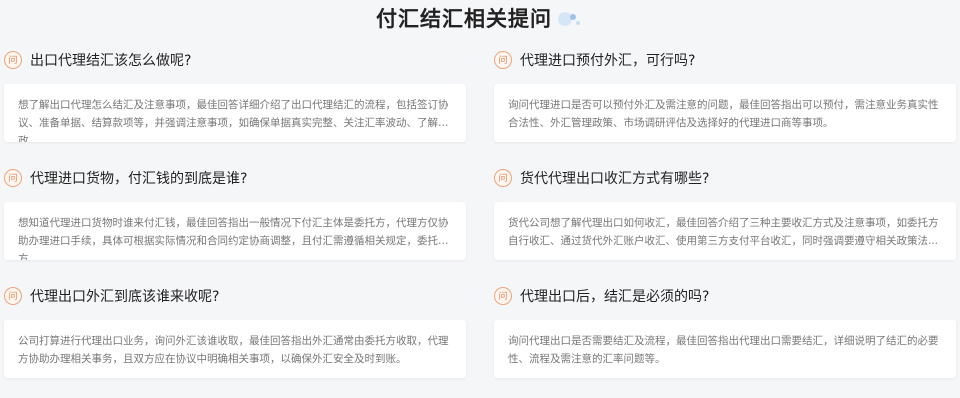 The width and height of the screenshot is (960, 398). Describe the element at coordinates (614, 296) in the screenshot. I see `question-text: 代理出口后，结汇是必须的吗?` at that location.